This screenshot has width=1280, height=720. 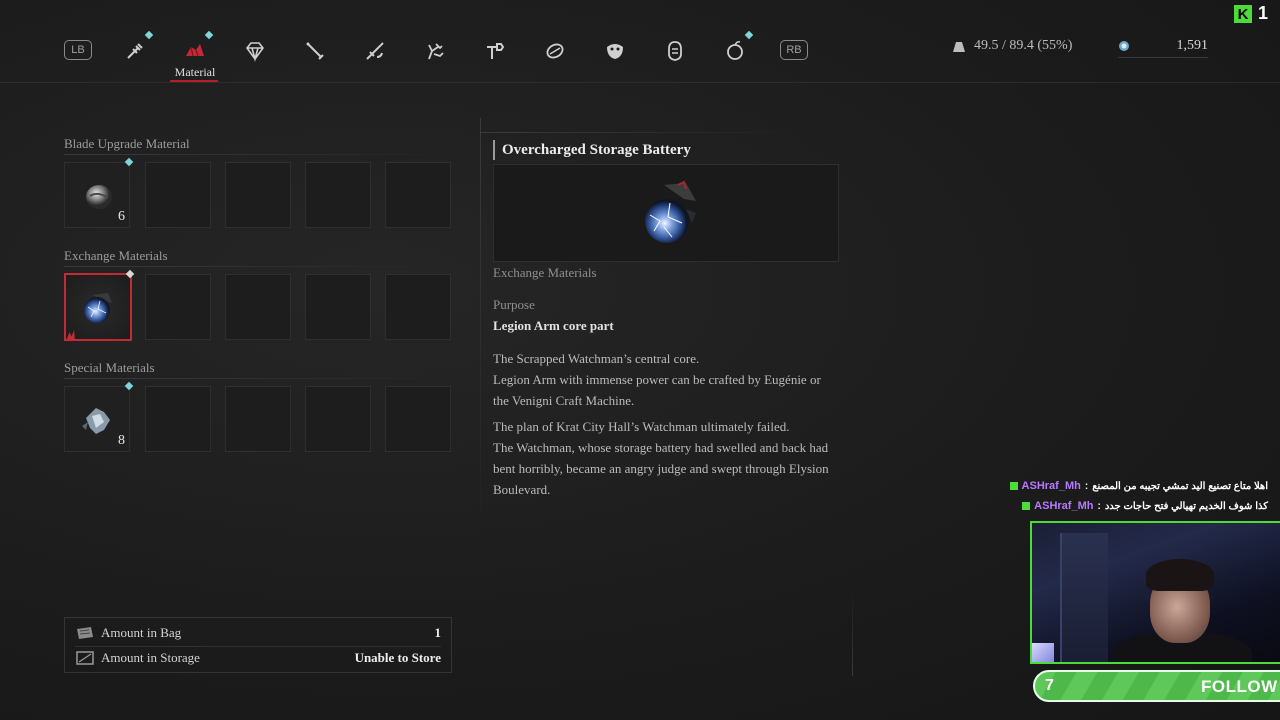 I want to click on handle-icon, so click(x=375, y=51).